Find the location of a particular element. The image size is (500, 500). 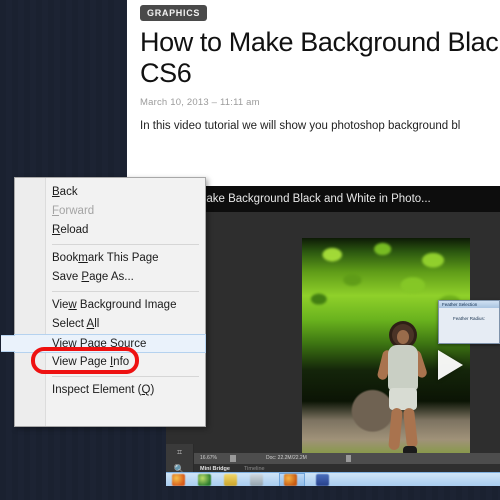

menu-item-bookmark-this-page: Bookmark This Page is located at coordinates (110, 258).